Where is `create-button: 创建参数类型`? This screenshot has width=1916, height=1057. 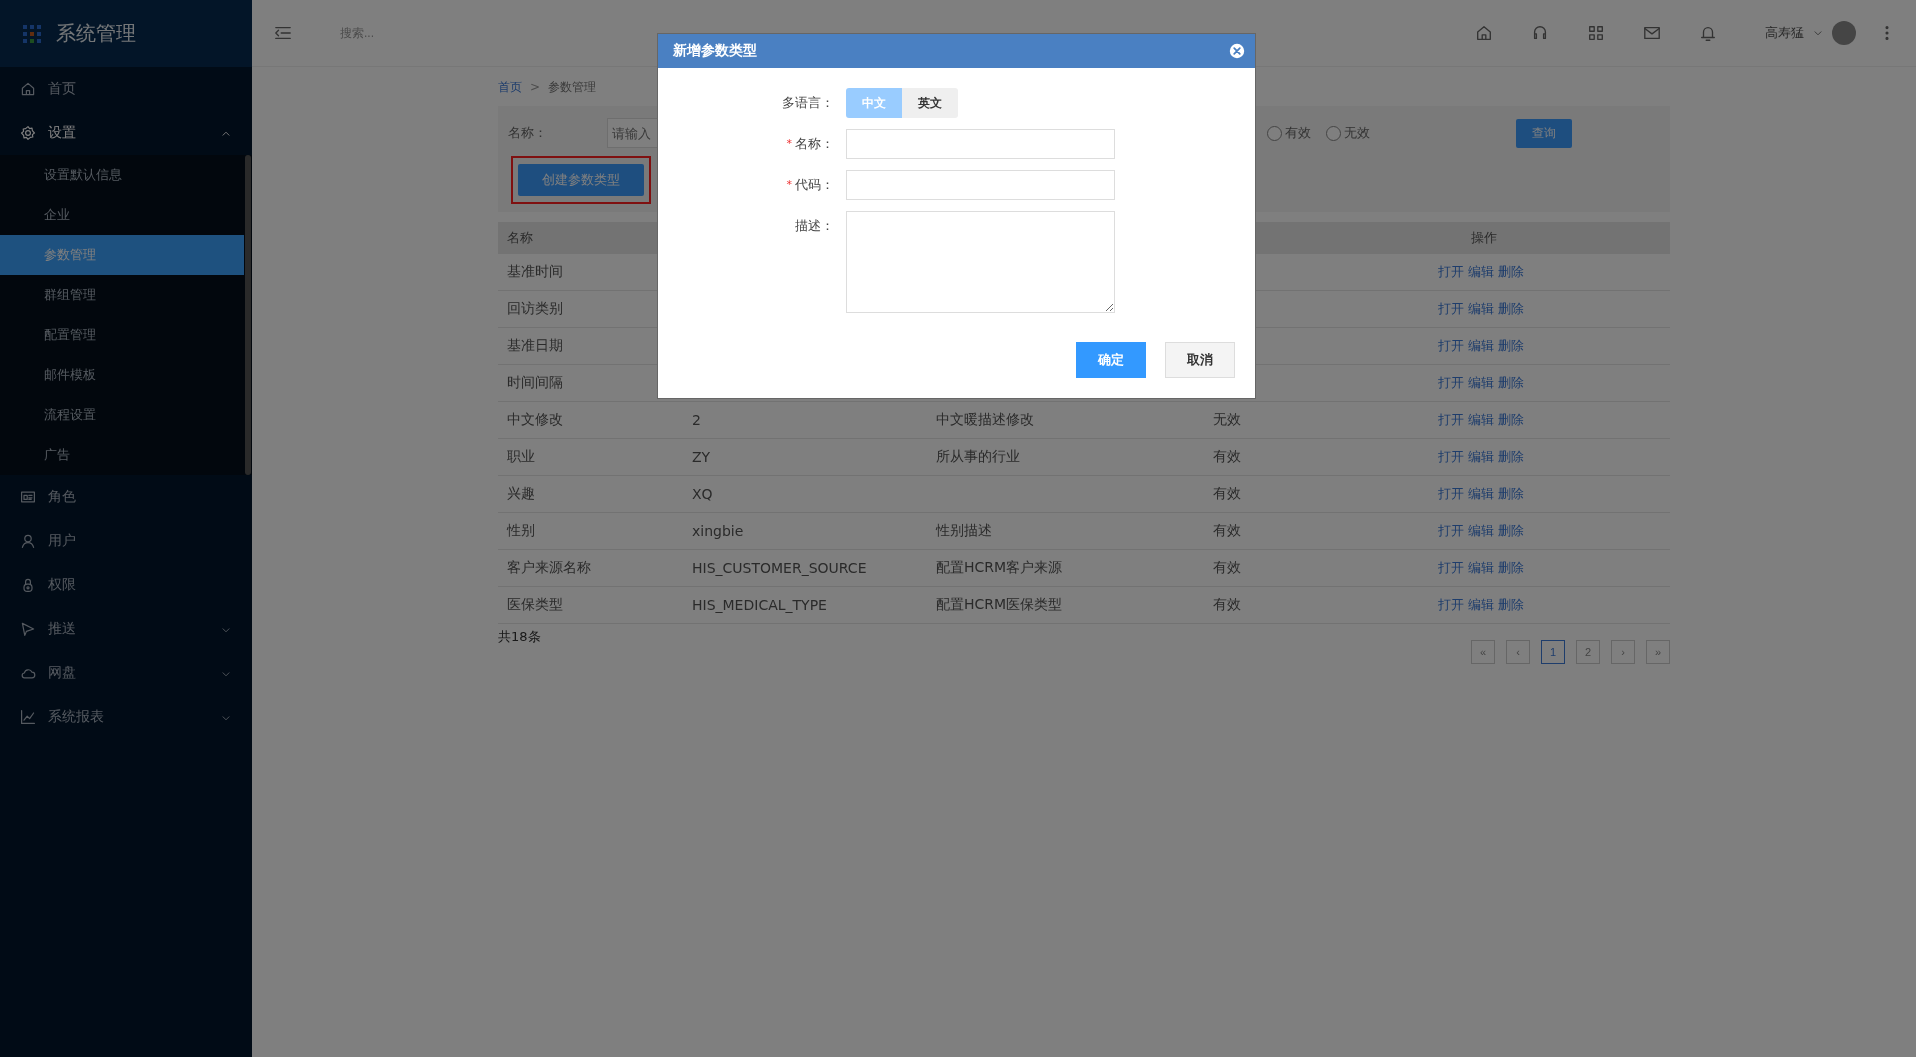 create-button: 创建参数类型 is located at coordinates (581, 180).